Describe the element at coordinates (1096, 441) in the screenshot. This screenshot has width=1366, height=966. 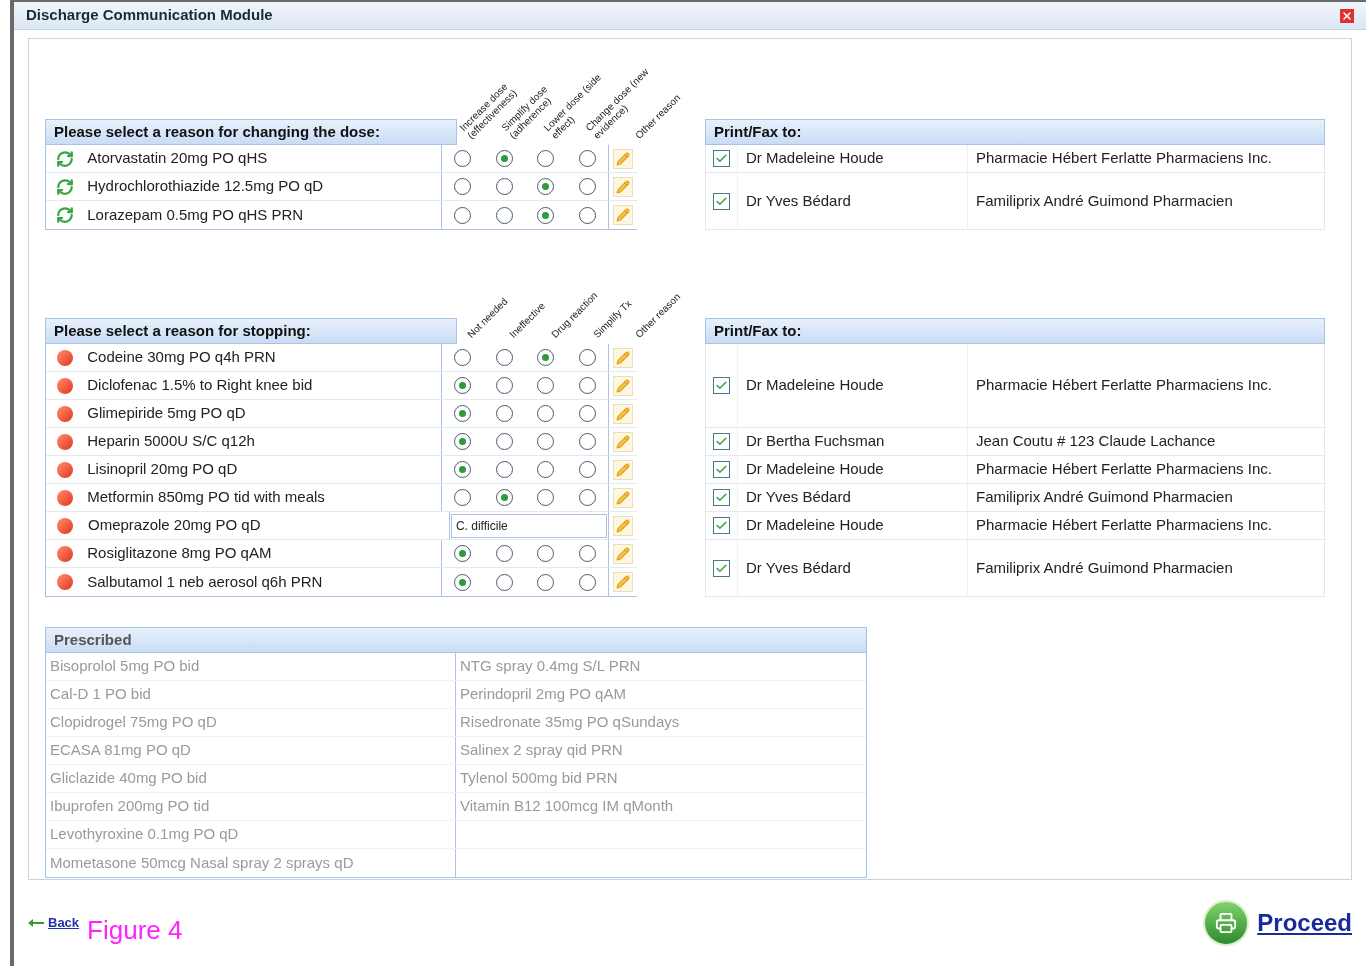
I see `pharmacy-name: Jean Coutu # 123 Claude Lachance` at that location.